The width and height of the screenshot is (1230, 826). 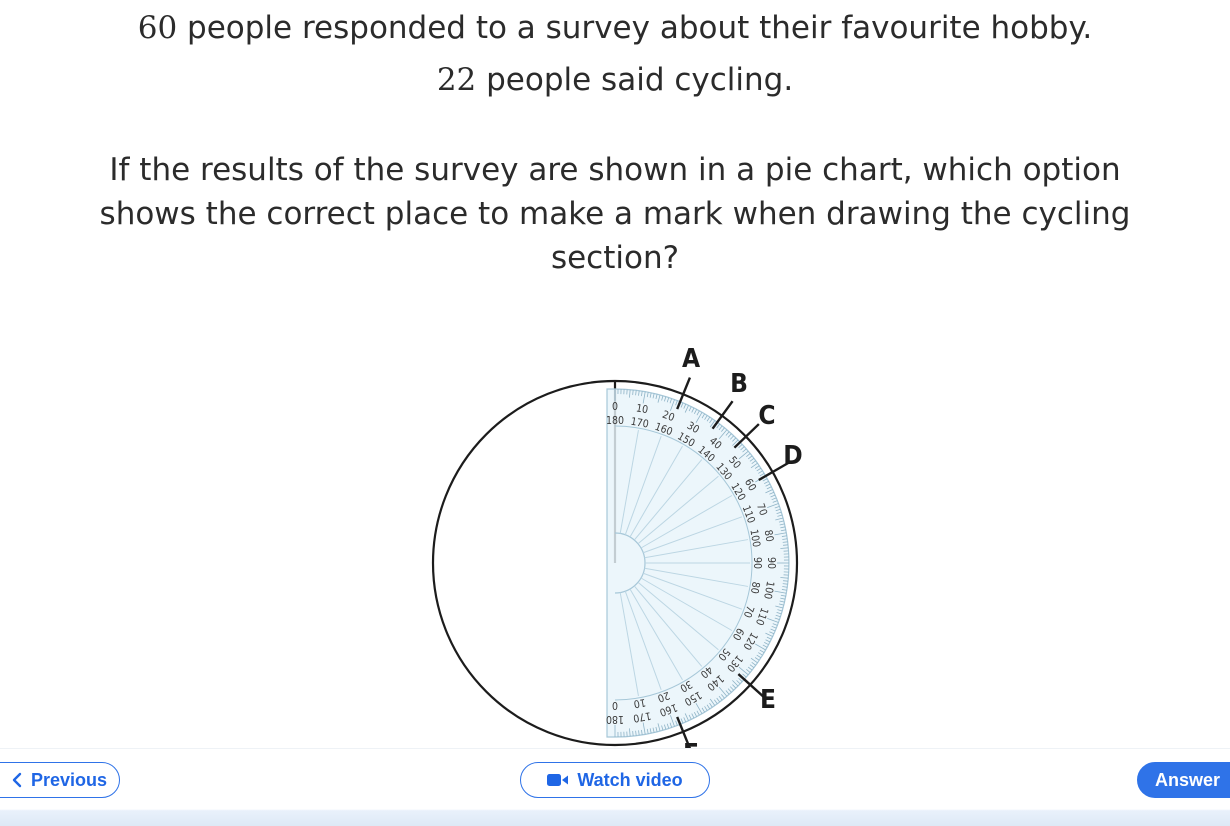 What do you see at coordinates (634, 80) in the screenshot?
I see `question-text-2: people said cycling.` at bounding box center [634, 80].